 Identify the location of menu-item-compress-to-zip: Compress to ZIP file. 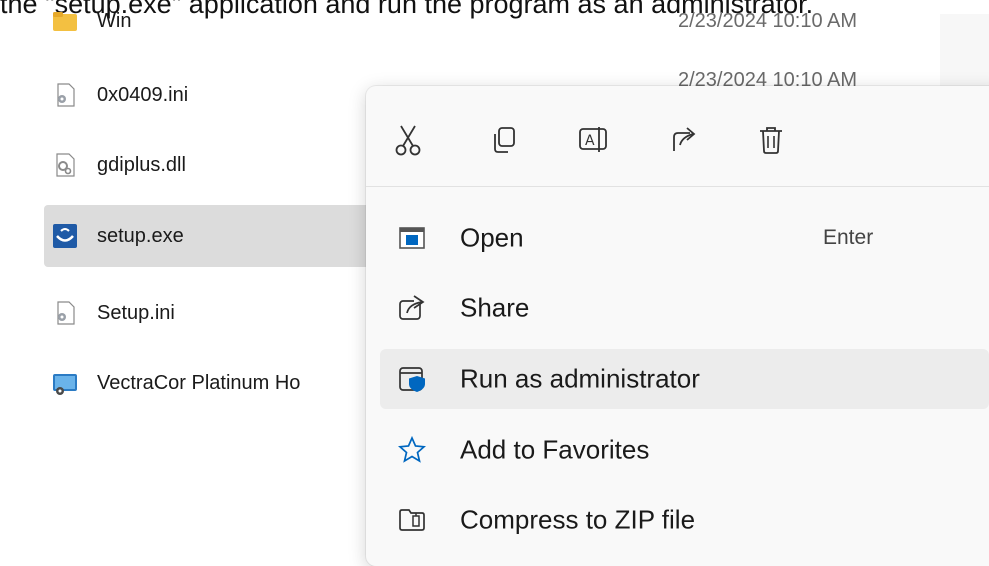
(684, 520).